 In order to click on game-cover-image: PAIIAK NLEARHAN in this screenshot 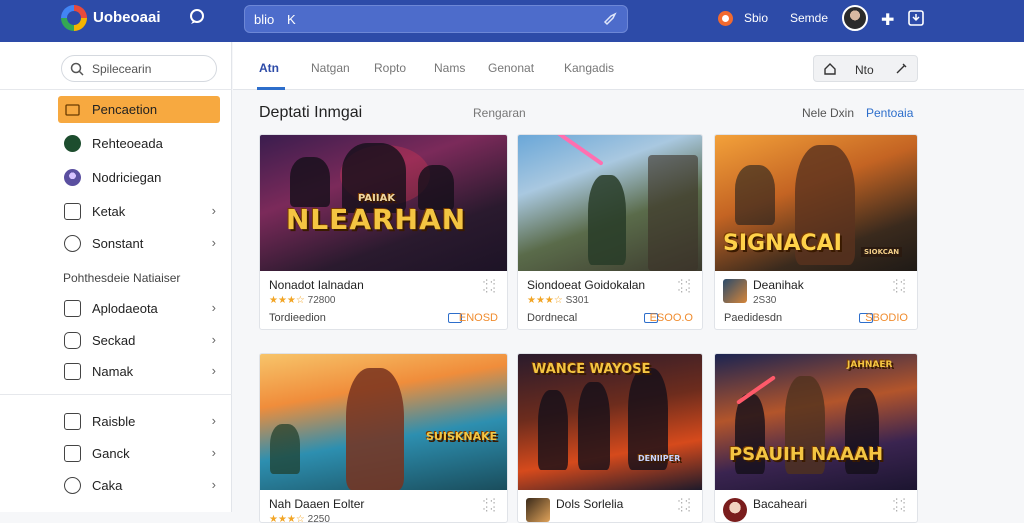, I will do `click(383, 203)`.